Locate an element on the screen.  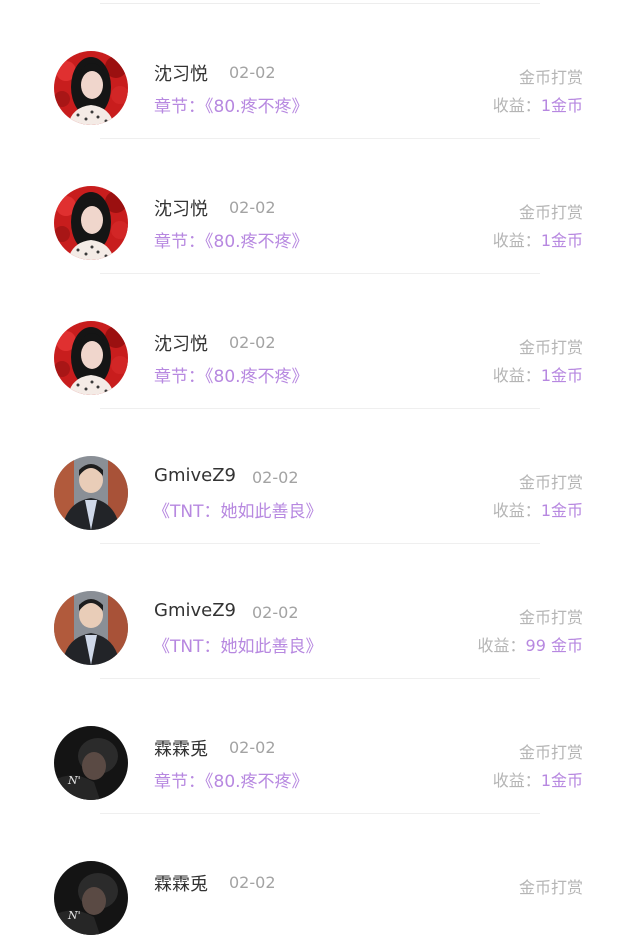
list-item: N' 霖霖兎 02-02 章节：《80.疼不疼》 金币打赏 收益：1金币 is located at coordinates (320, 746).